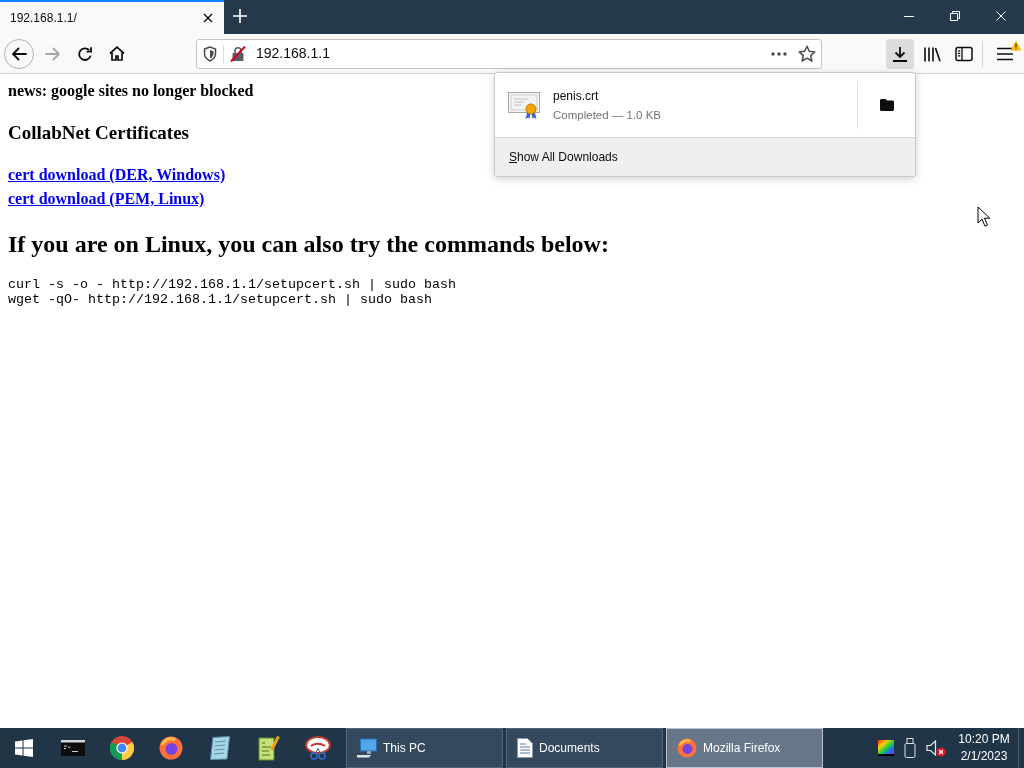 Image resolution: width=1024 pixels, height=768 pixels. What do you see at coordinates (984, 739) in the screenshot?
I see `clock-time: 10:20 PM` at bounding box center [984, 739].